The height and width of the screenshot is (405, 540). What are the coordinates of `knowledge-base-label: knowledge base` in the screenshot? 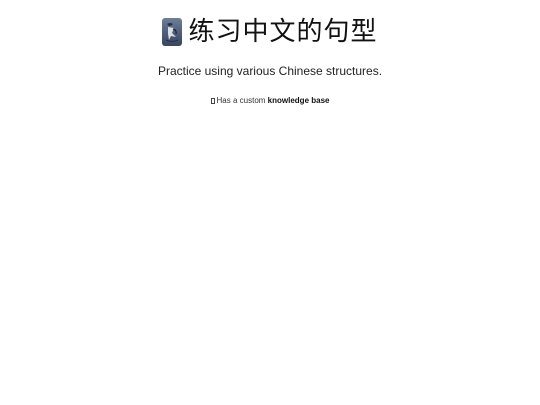 It's located at (298, 100).